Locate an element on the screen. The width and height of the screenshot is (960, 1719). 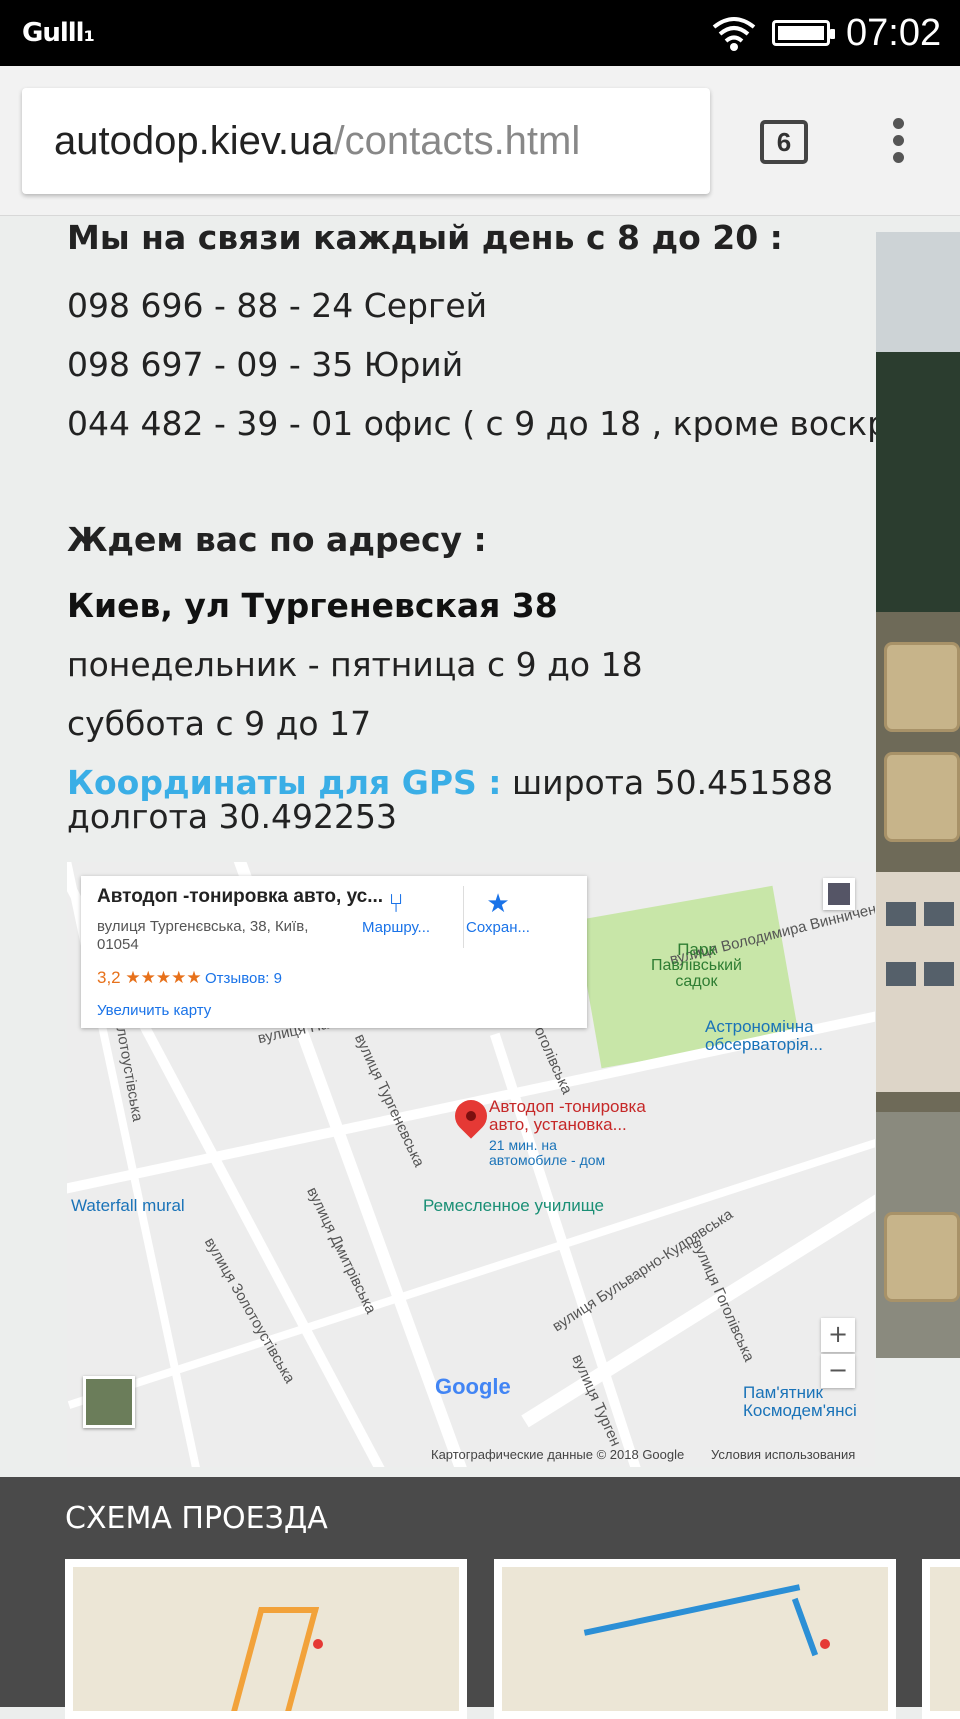
terms-link: Условия использования is located at coordinates (783, 1454).